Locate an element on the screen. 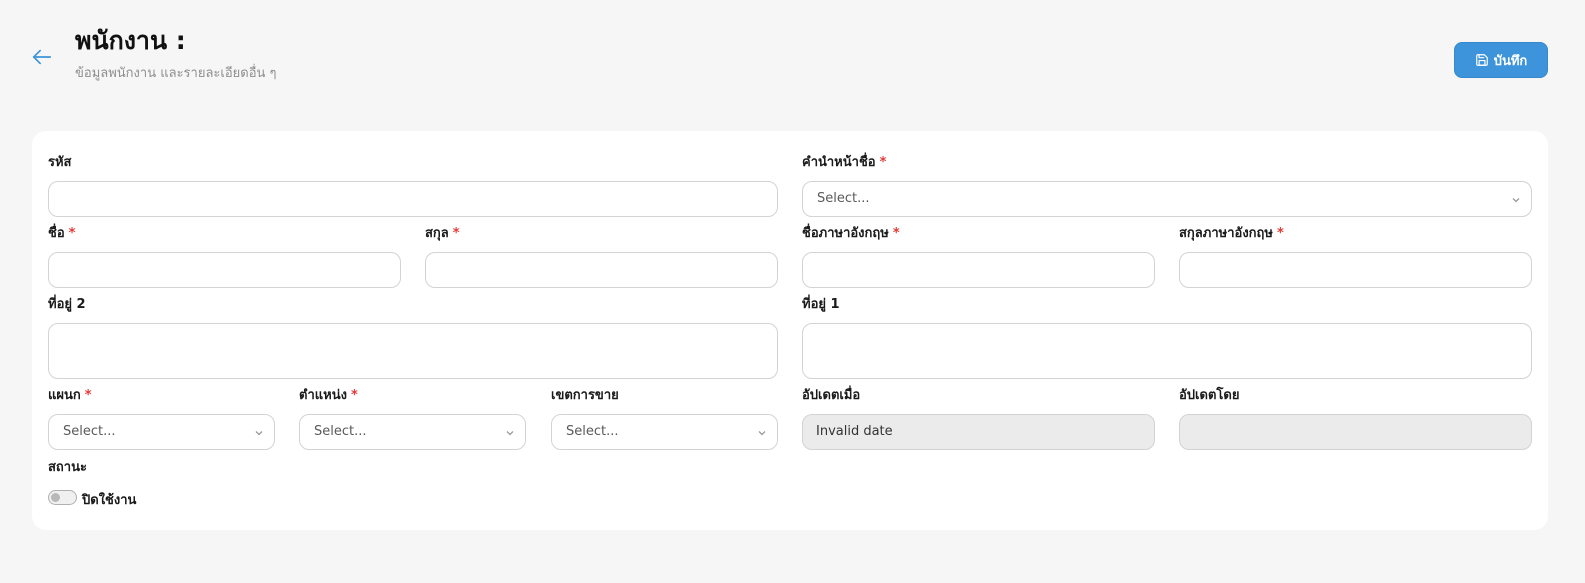  first-name-en-label: ชื่อภาษาอังกฤษ * is located at coordinates (851, 234).